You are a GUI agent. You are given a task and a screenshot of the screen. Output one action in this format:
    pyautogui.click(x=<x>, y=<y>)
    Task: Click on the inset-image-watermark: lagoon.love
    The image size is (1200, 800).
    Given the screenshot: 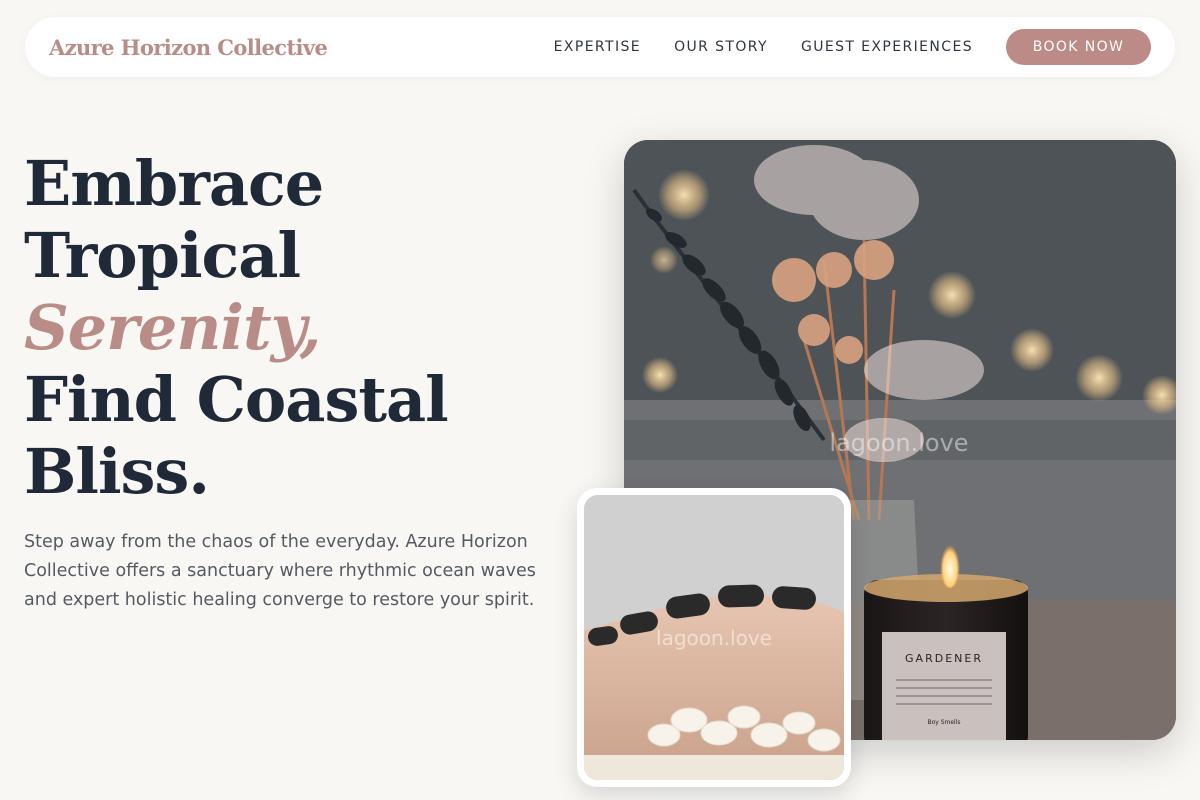 What is the action you would take?
    pyautogui.click(x=714, y=638)
    